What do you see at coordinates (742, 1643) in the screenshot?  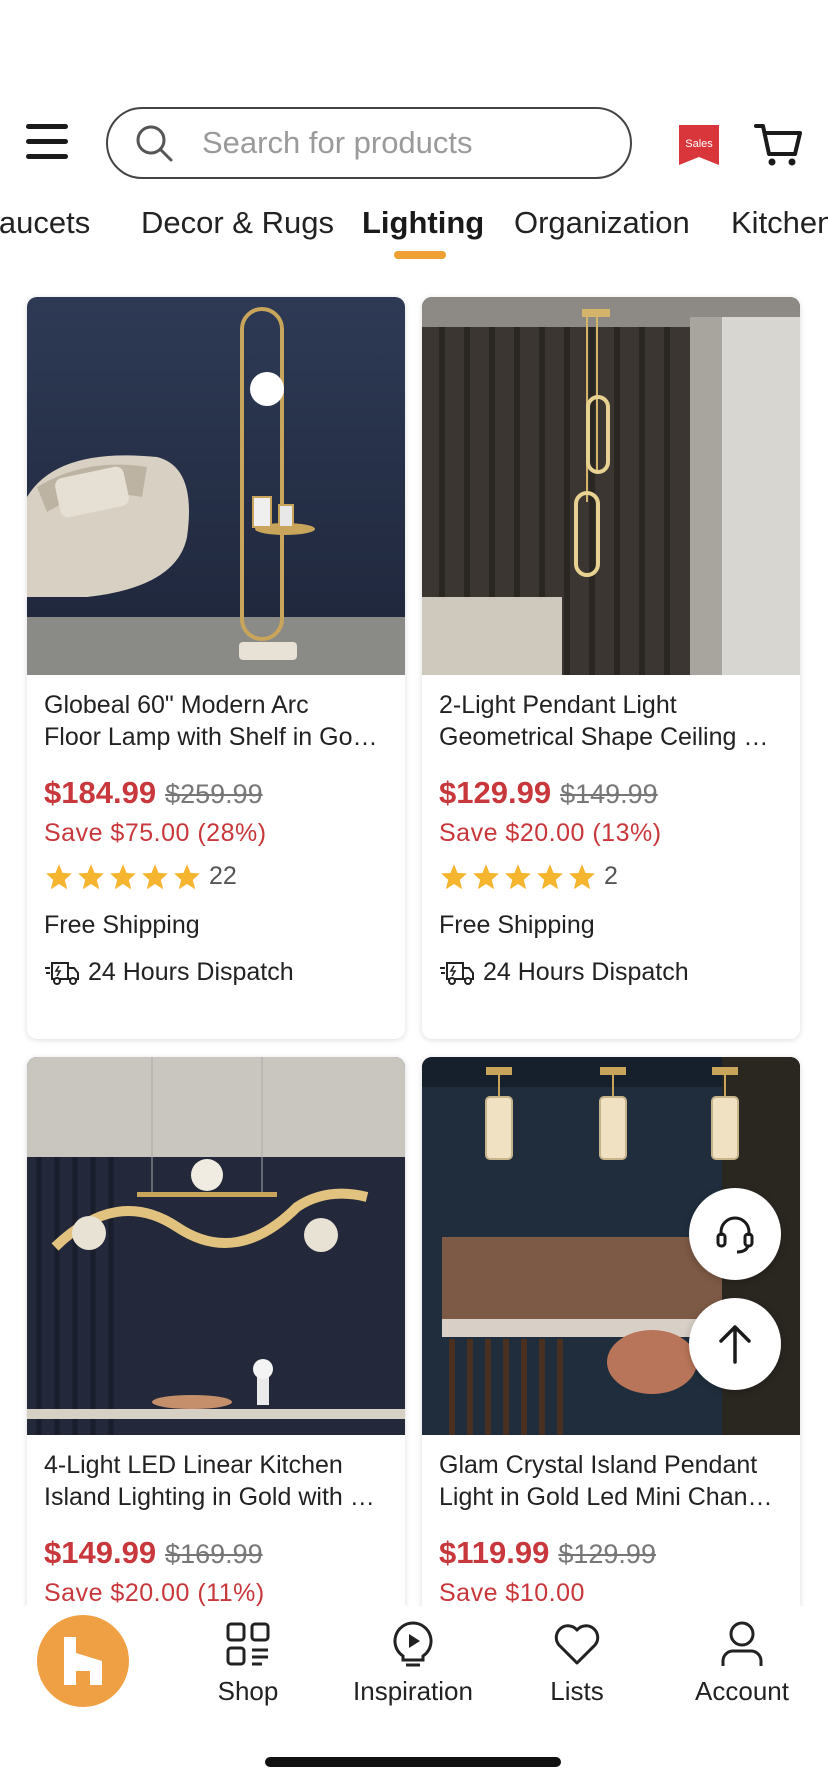 I see `person-icon` at bounding box center [742, 1643].